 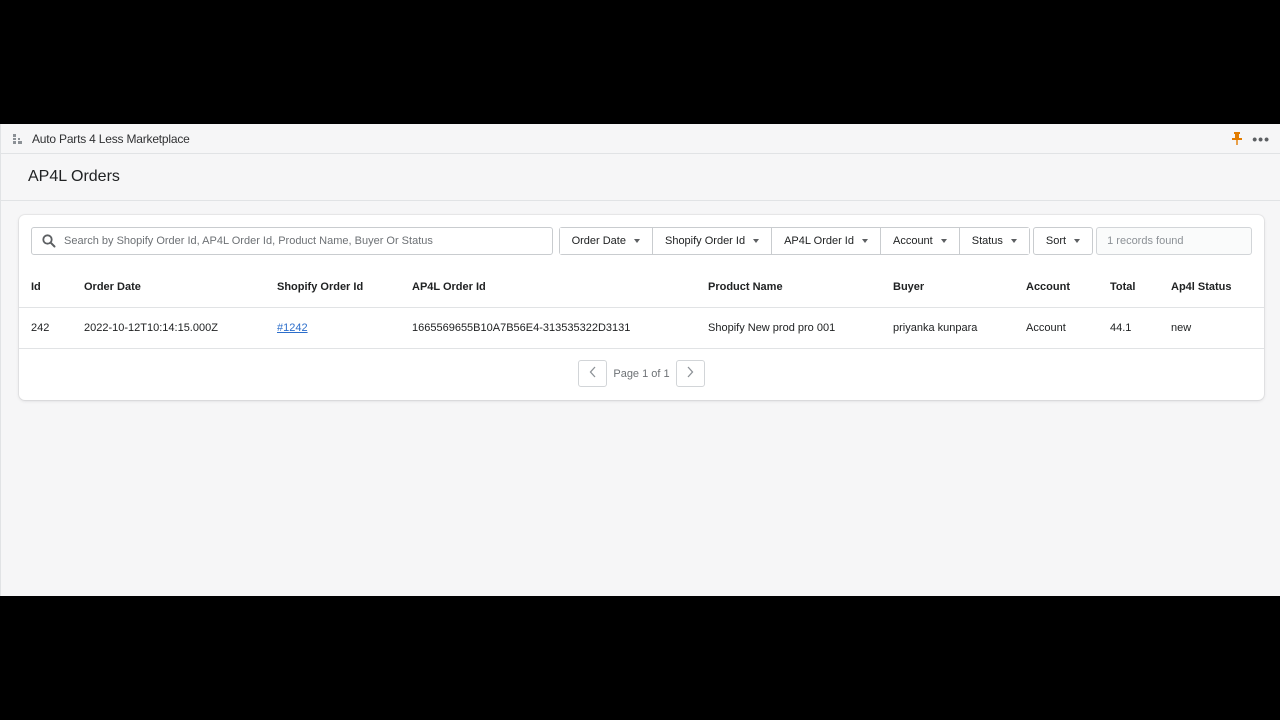 What do you see at coordinates (51, 287) in the screenshot?
I see `column-header-id: Id` at bounding box center [51, 287].